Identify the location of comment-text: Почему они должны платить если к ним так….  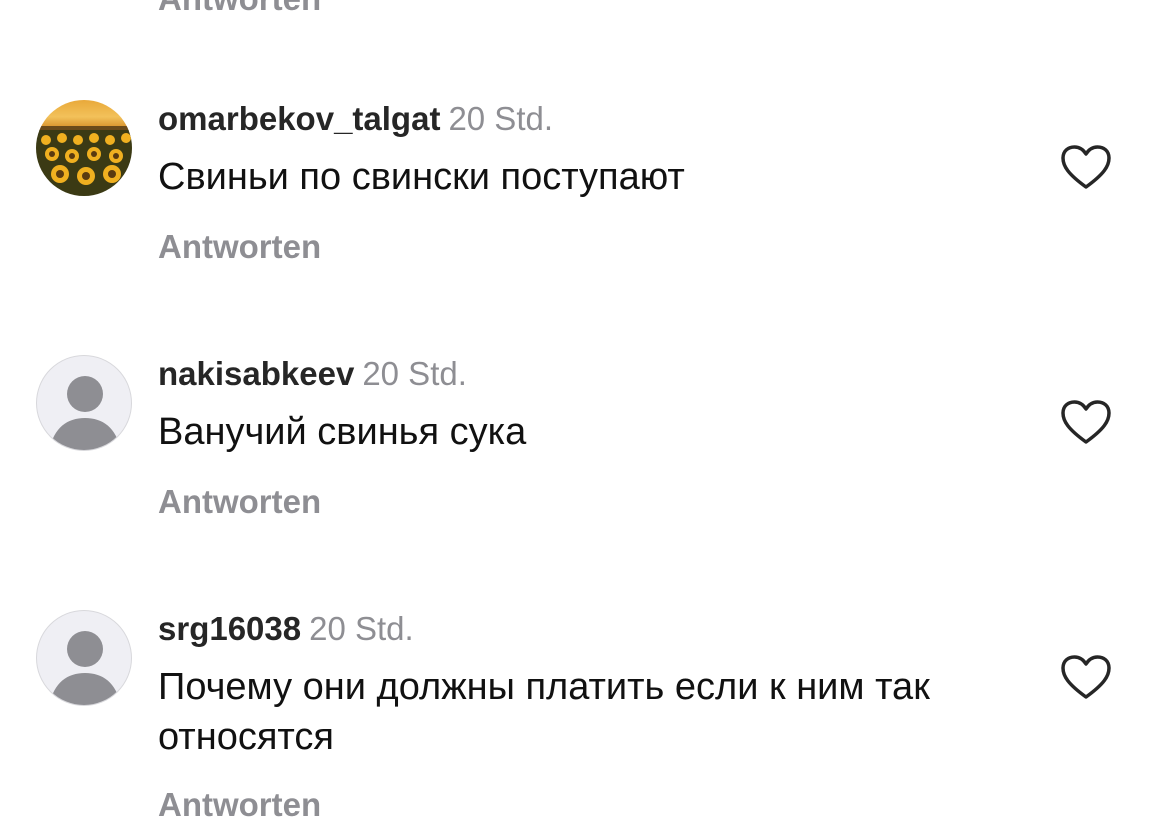
(544, 712).